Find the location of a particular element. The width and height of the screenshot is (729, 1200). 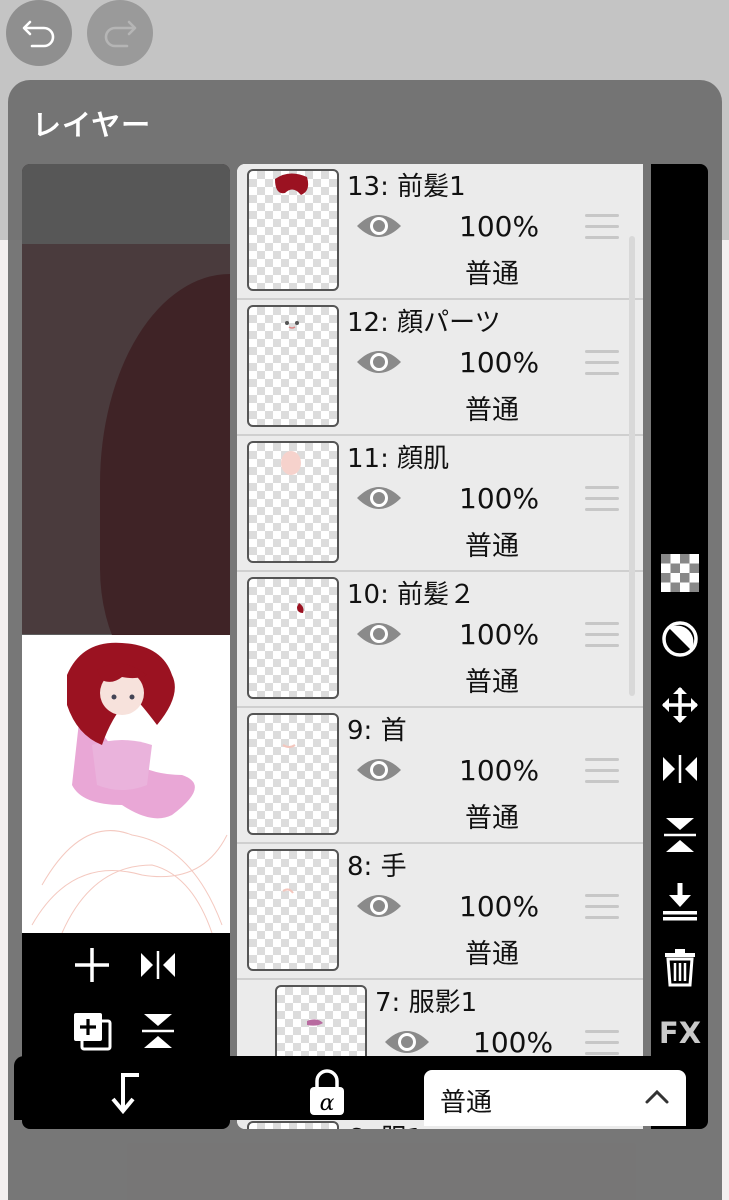

alpha-lock-button: α is located at coordinates (327, 1093).